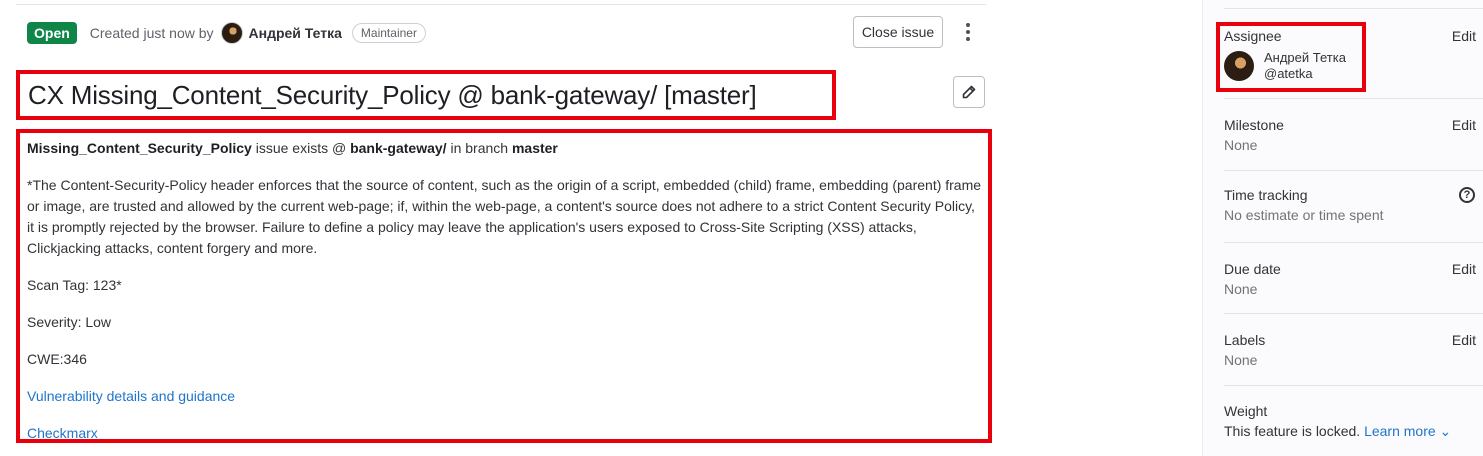 The image size is (1483, 456). What do you see at coordinates (1252, 269) in the screenshot?
I see `due-date-label: Due date` at bounding box center [1252, 269].